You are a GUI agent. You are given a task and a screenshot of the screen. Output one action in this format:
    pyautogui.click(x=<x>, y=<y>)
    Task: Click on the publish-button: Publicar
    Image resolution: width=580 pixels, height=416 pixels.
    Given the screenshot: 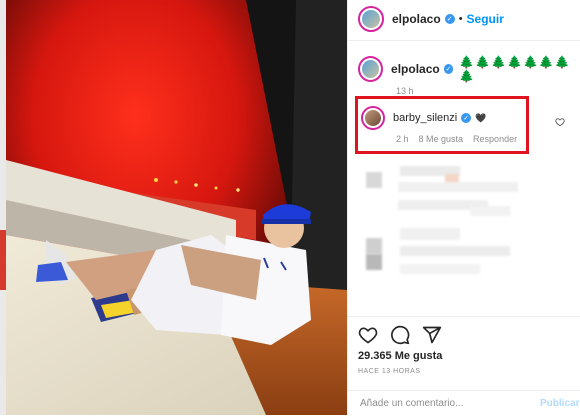 What is the action you would take?
    pyautogui.click(x=559, y=403)
    